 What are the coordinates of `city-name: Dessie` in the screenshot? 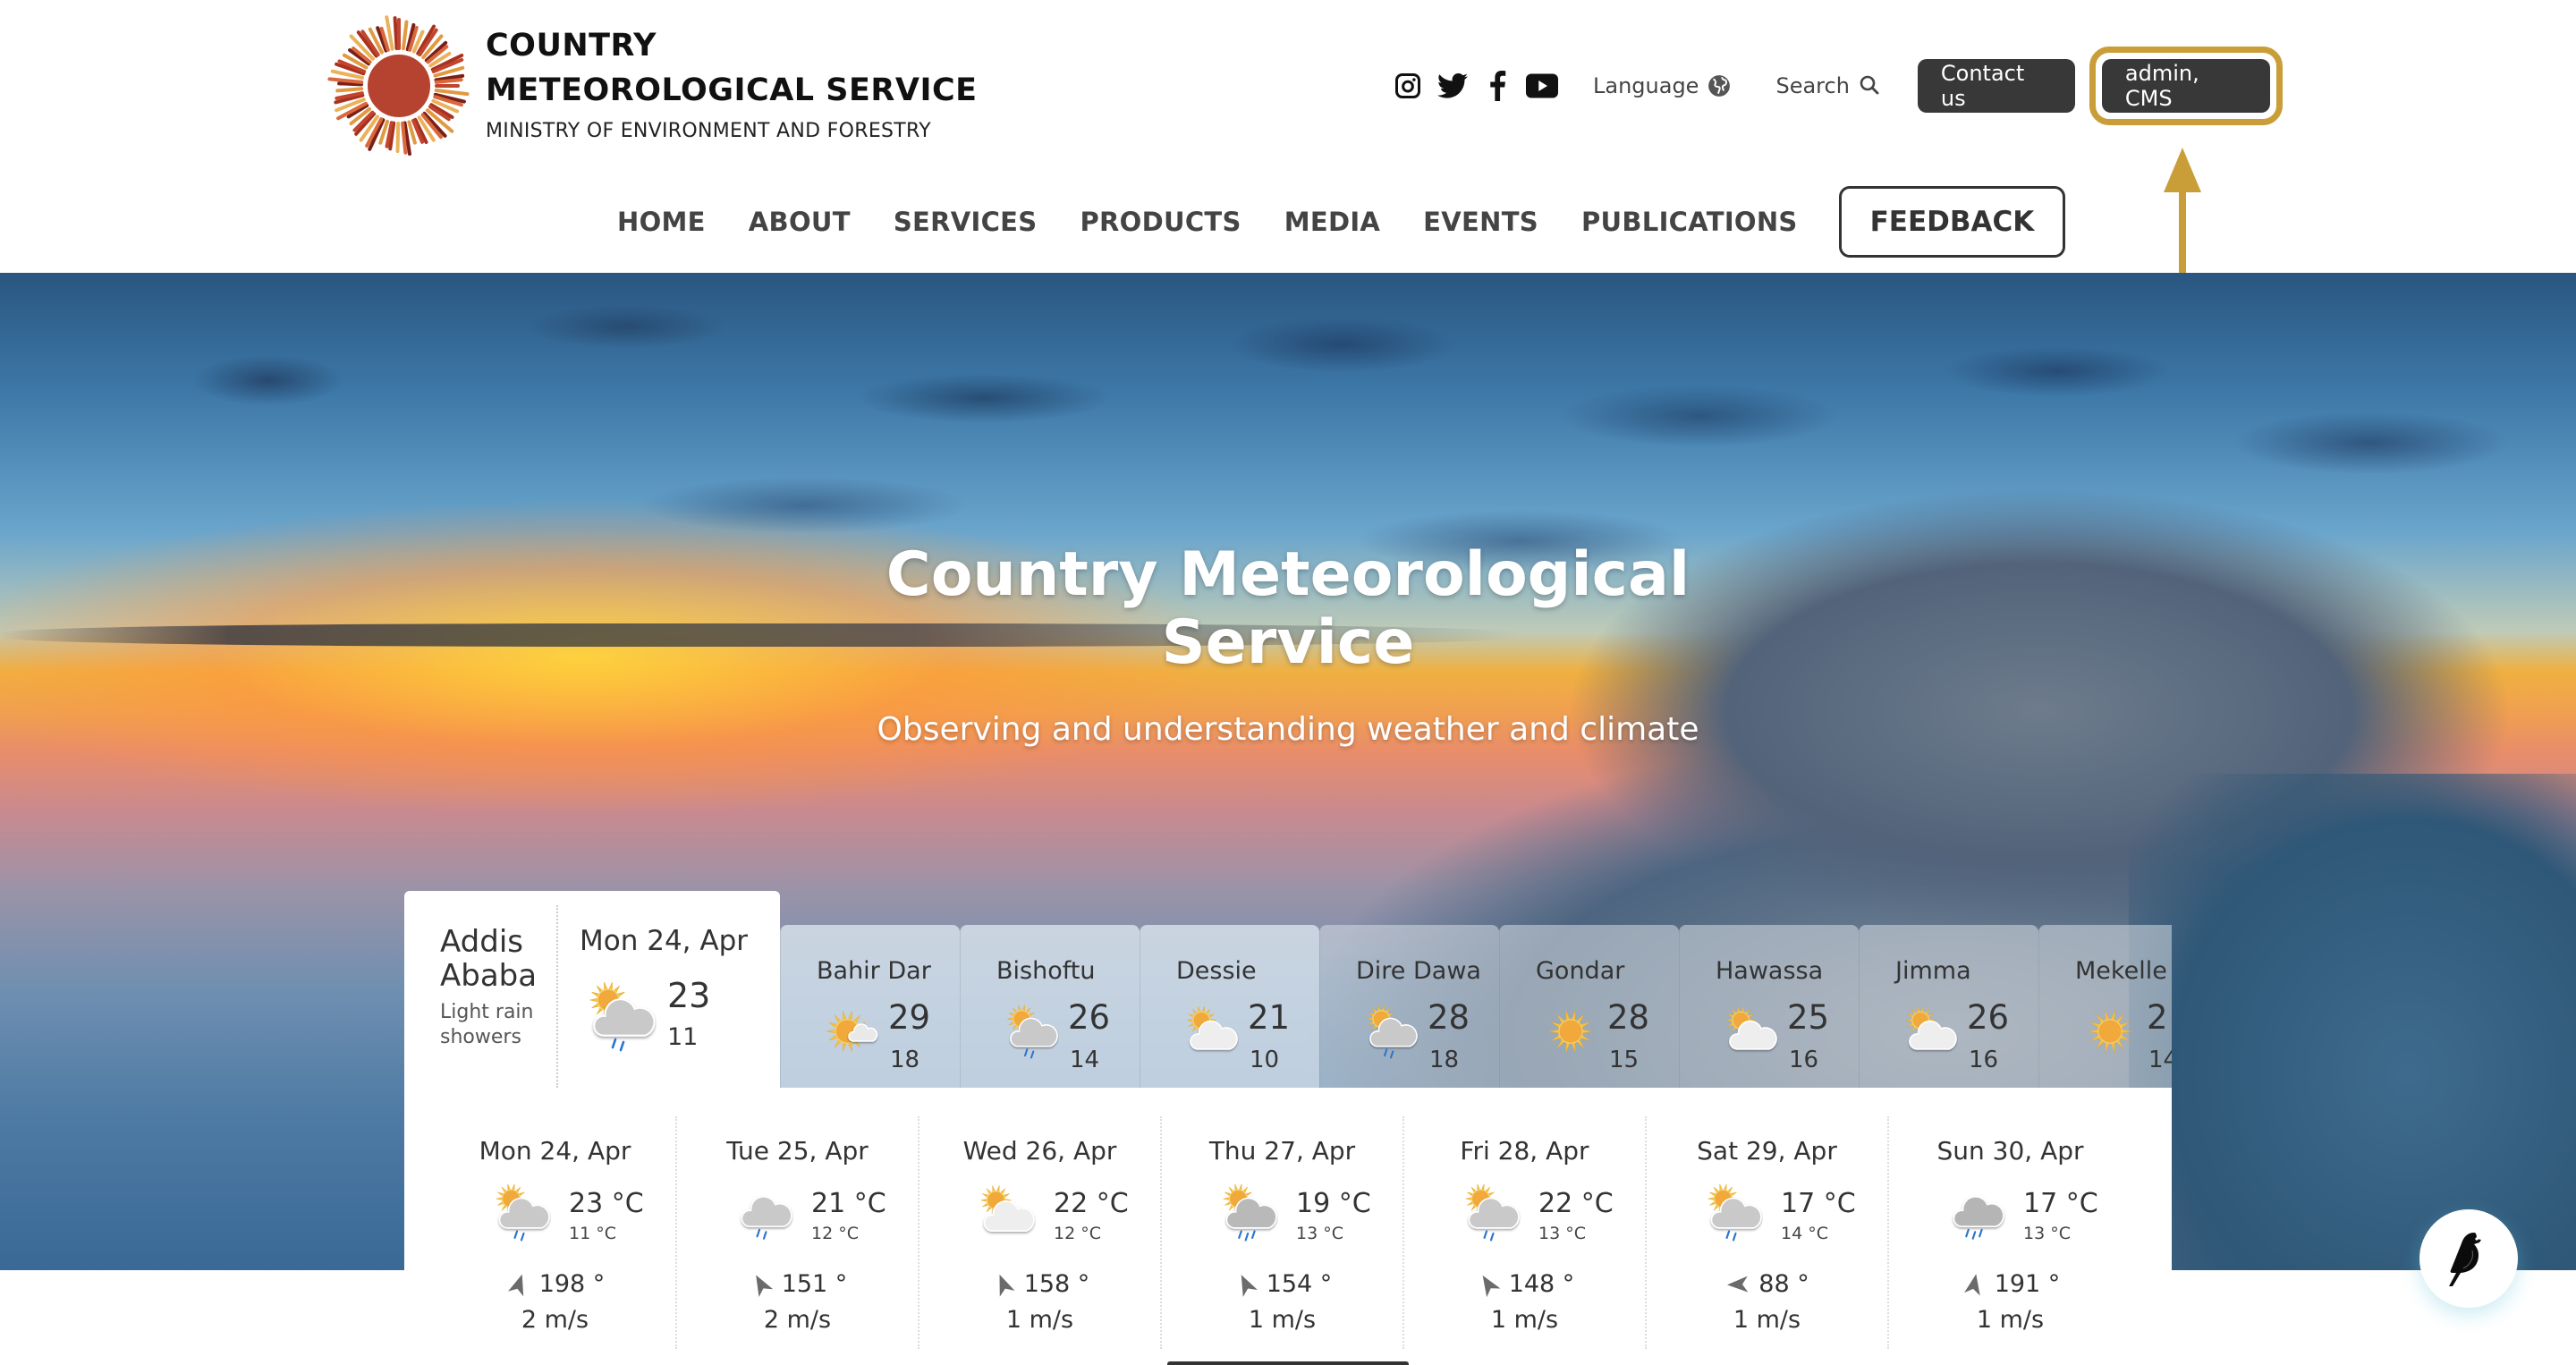 It's located at (1216, 971).